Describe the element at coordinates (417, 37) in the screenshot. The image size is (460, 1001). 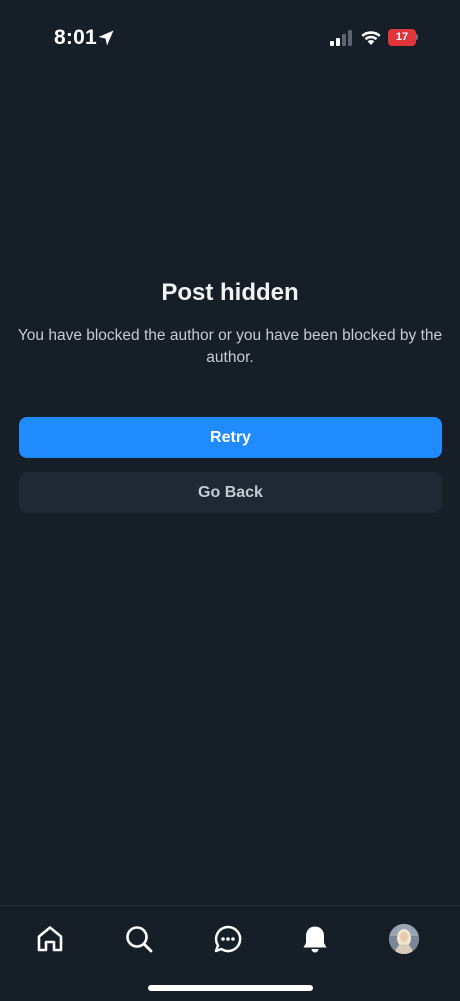
I see `battery-tip` at that location.